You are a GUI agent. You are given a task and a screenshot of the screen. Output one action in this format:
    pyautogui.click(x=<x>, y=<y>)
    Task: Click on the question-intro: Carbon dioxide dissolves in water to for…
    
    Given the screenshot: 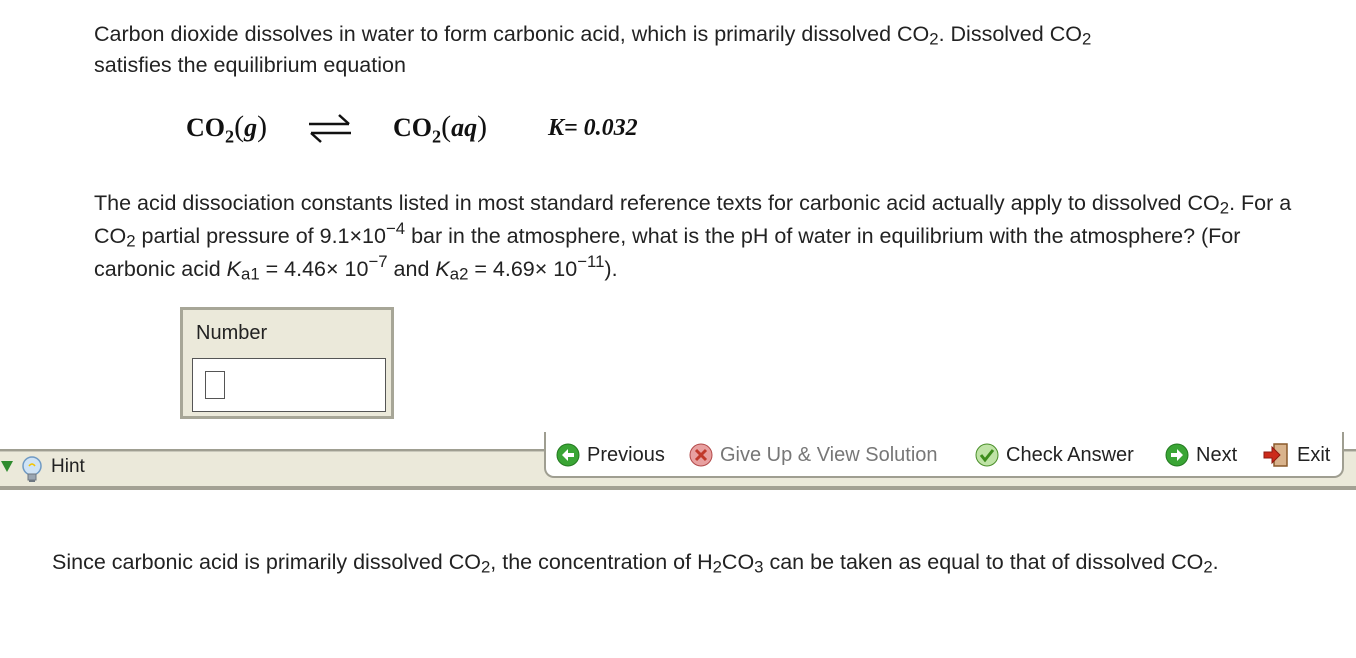 What is the action you would take?
    pyautogui.click(x=593, y=49)
    